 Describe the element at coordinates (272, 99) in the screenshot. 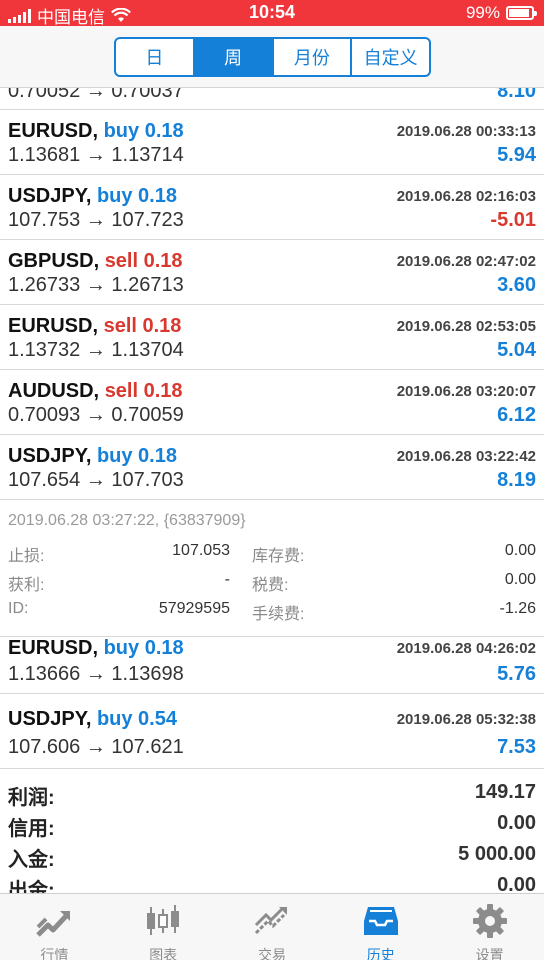

I see `trade-row-partial: 0.70052 → 0.70037 8.10` at that location.